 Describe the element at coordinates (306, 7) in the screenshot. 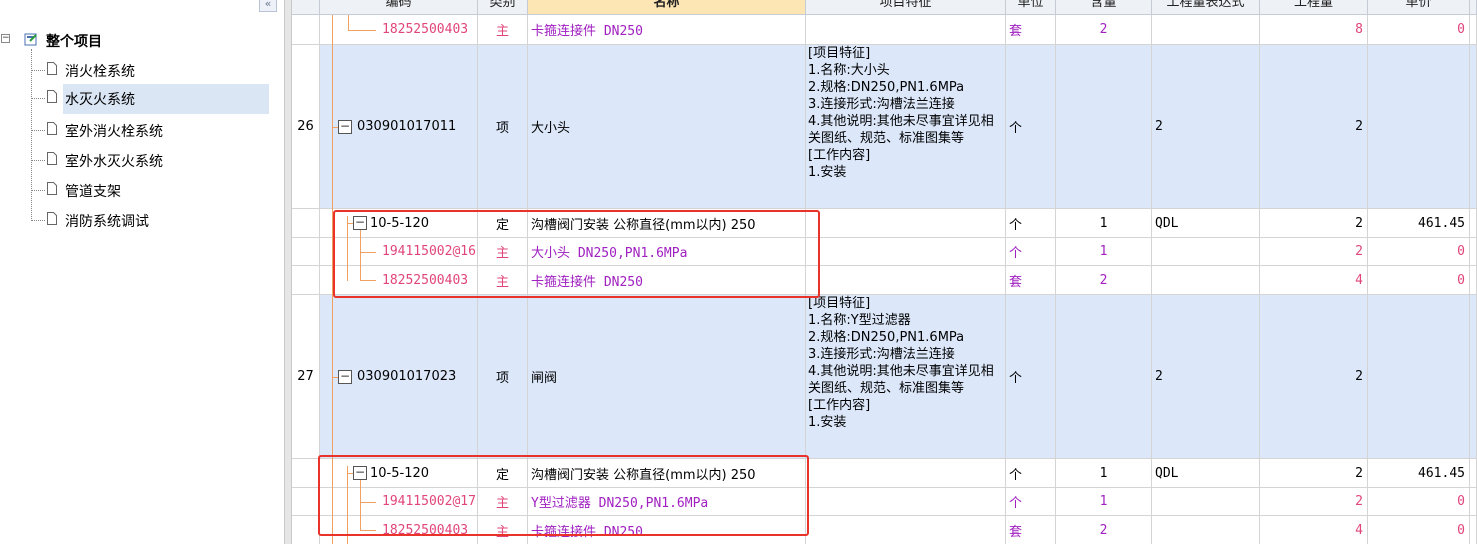

I see `header-seq` at that location.